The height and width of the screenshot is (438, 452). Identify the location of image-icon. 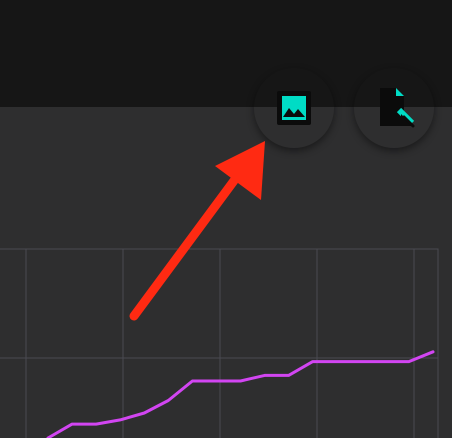
(294, 108).